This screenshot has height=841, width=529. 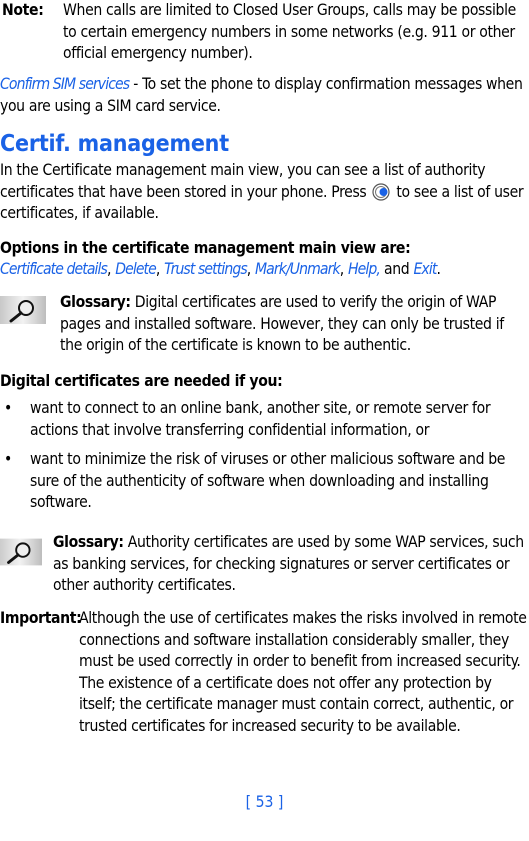 What do you see at coordinates (298, 269) in the screenshot?
I see `option-mark-unmark: Mark/Unmark` at bounding box center [298, 269].